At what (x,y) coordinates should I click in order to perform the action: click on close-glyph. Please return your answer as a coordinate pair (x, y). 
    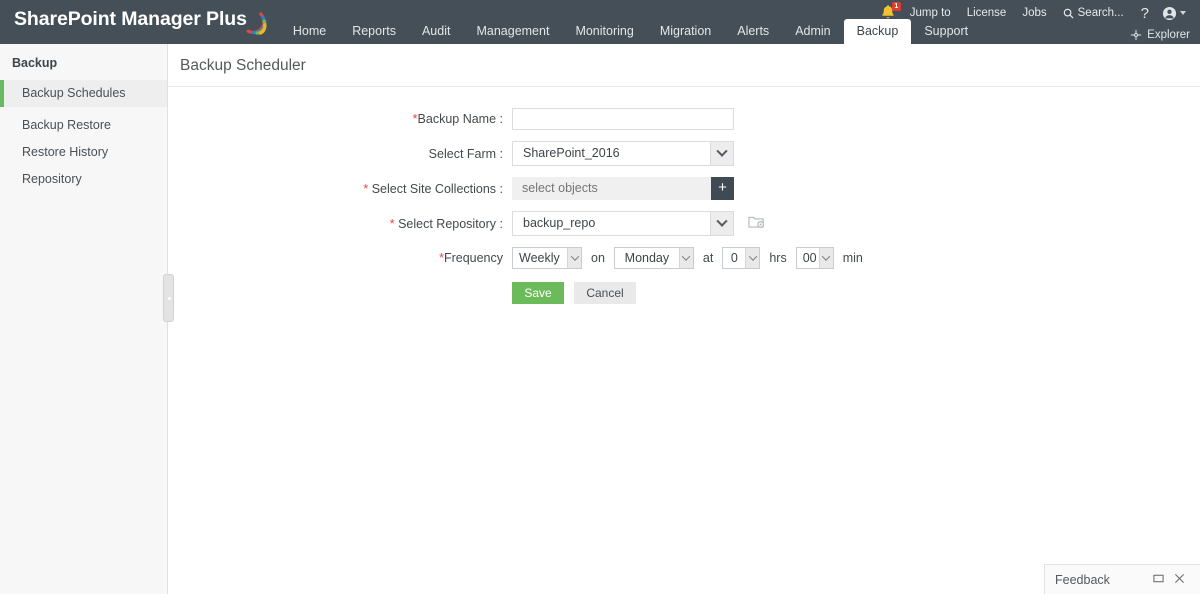
    Looking at the image, I should click on (1179, 578).